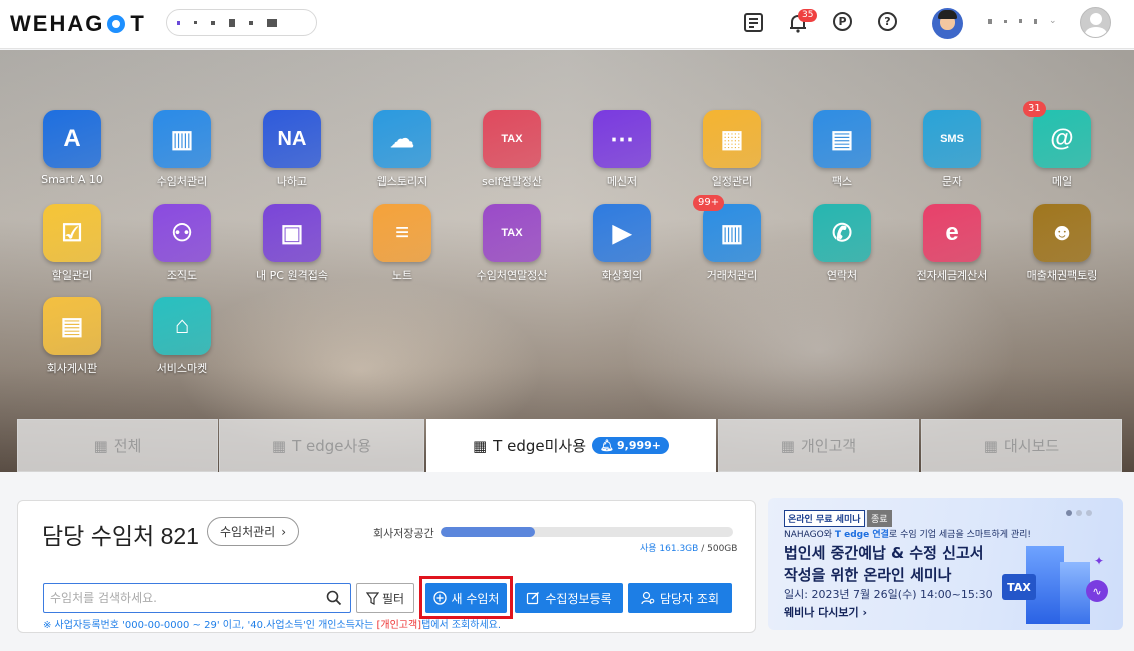 Image resolution: width=1134 pixels, height=651 pixels. I want to click on app-label: 전자세금계산서, so click(952, 275).